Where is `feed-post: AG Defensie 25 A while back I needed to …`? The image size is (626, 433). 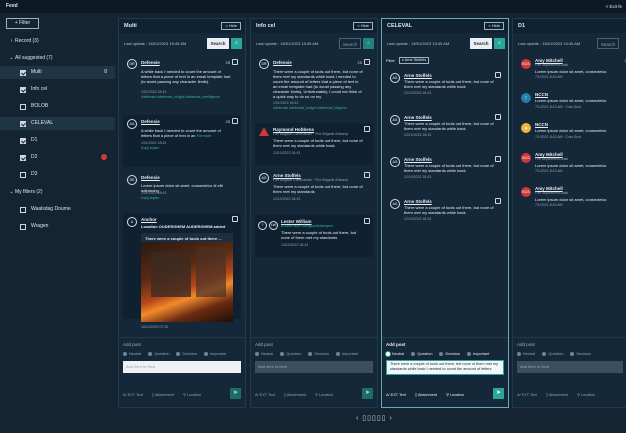 feed-post: AG Defensie 25 A while back I needed to … is located at coordinates (182, 141).